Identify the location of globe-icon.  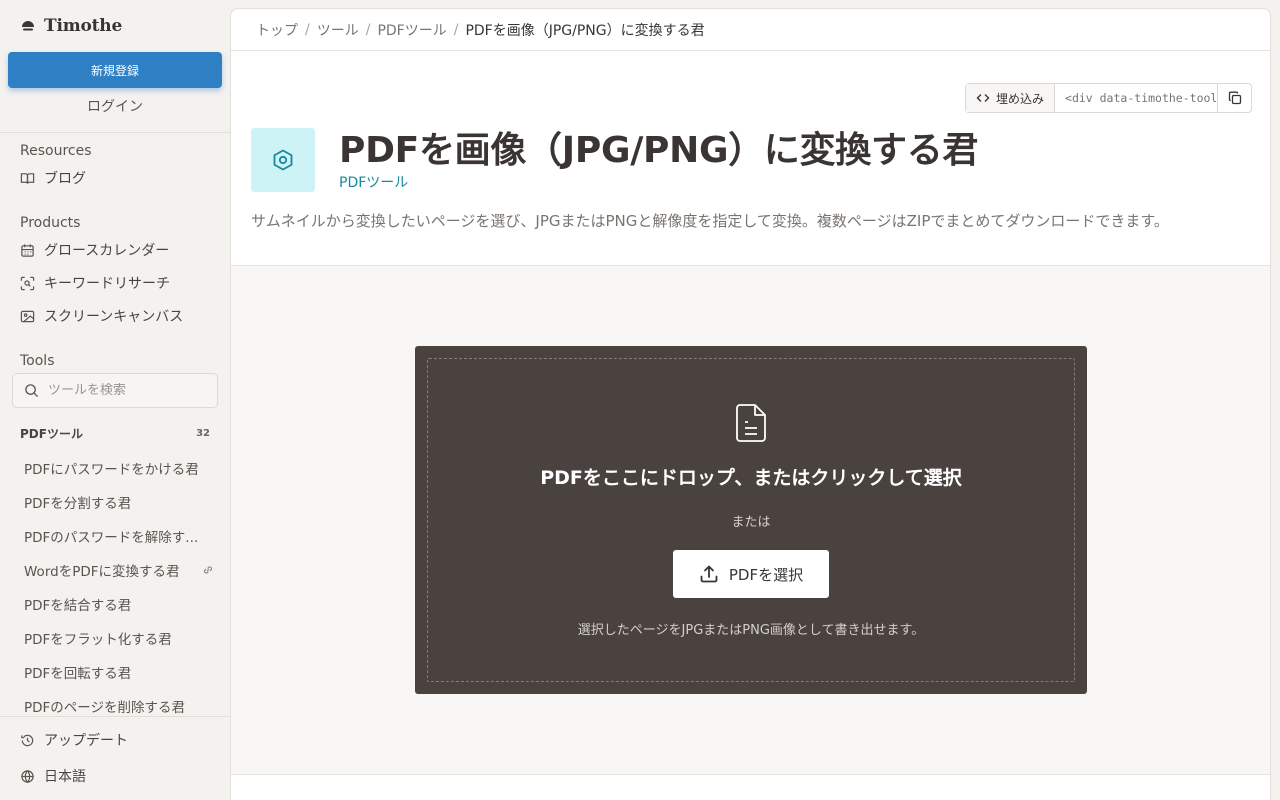
(27, 776).